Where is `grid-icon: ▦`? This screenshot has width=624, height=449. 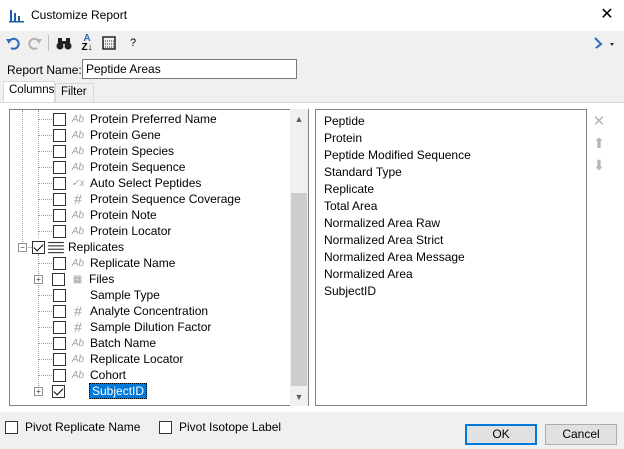 grid-icon: ▦ is located at coordinates (77, 279).